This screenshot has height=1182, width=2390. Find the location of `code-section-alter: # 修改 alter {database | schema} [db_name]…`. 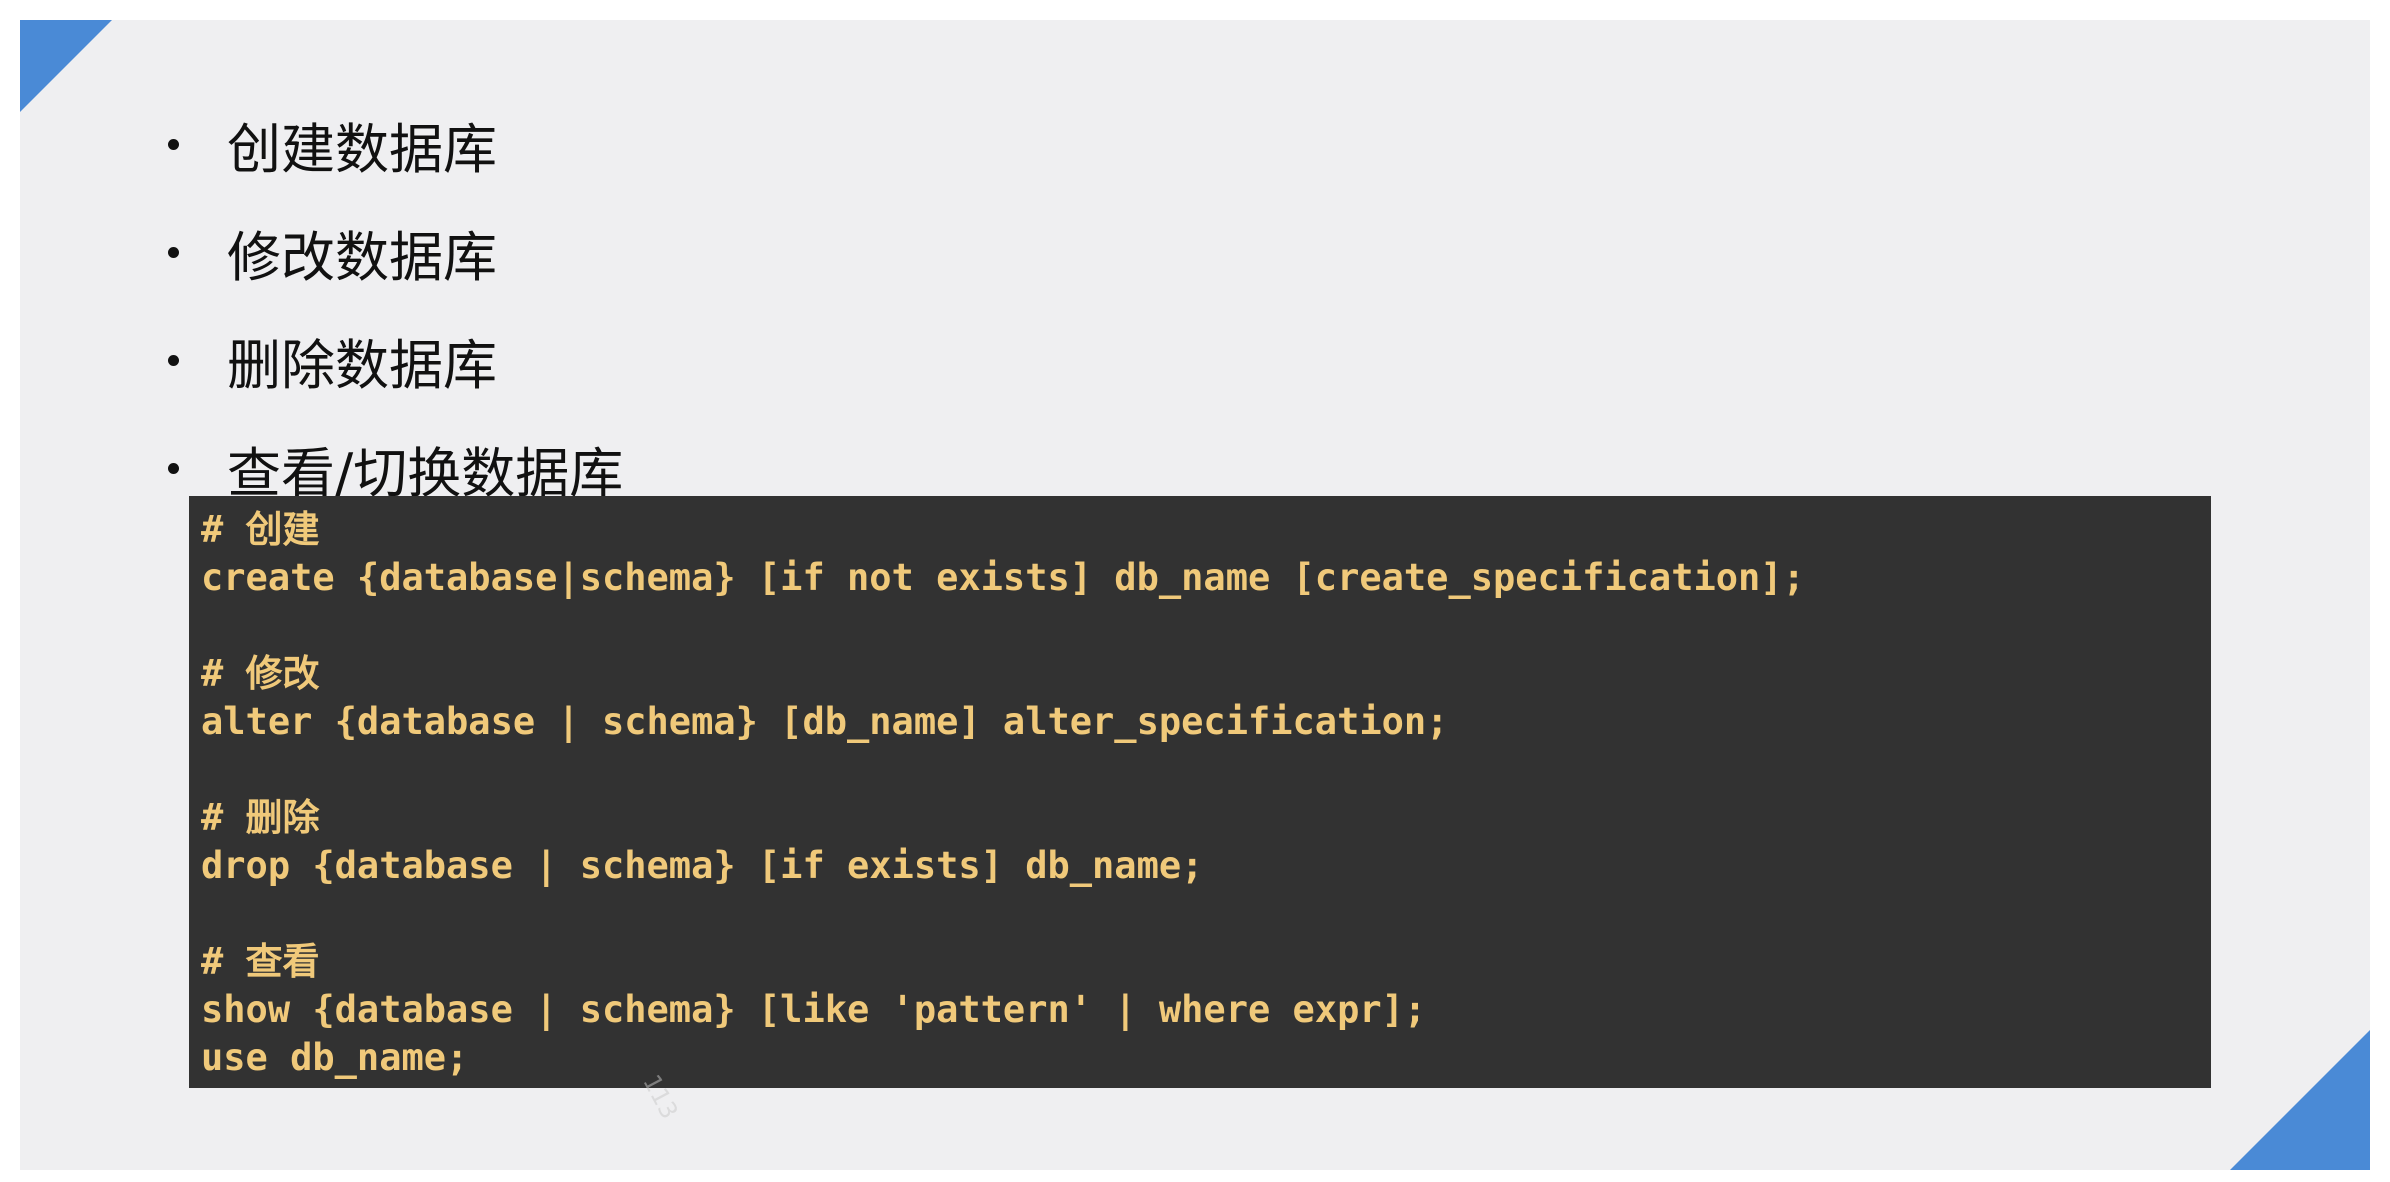

code-section-alter: # 修改 alter {database | schema} [db_name]… is located at coordinates (1200, 698).